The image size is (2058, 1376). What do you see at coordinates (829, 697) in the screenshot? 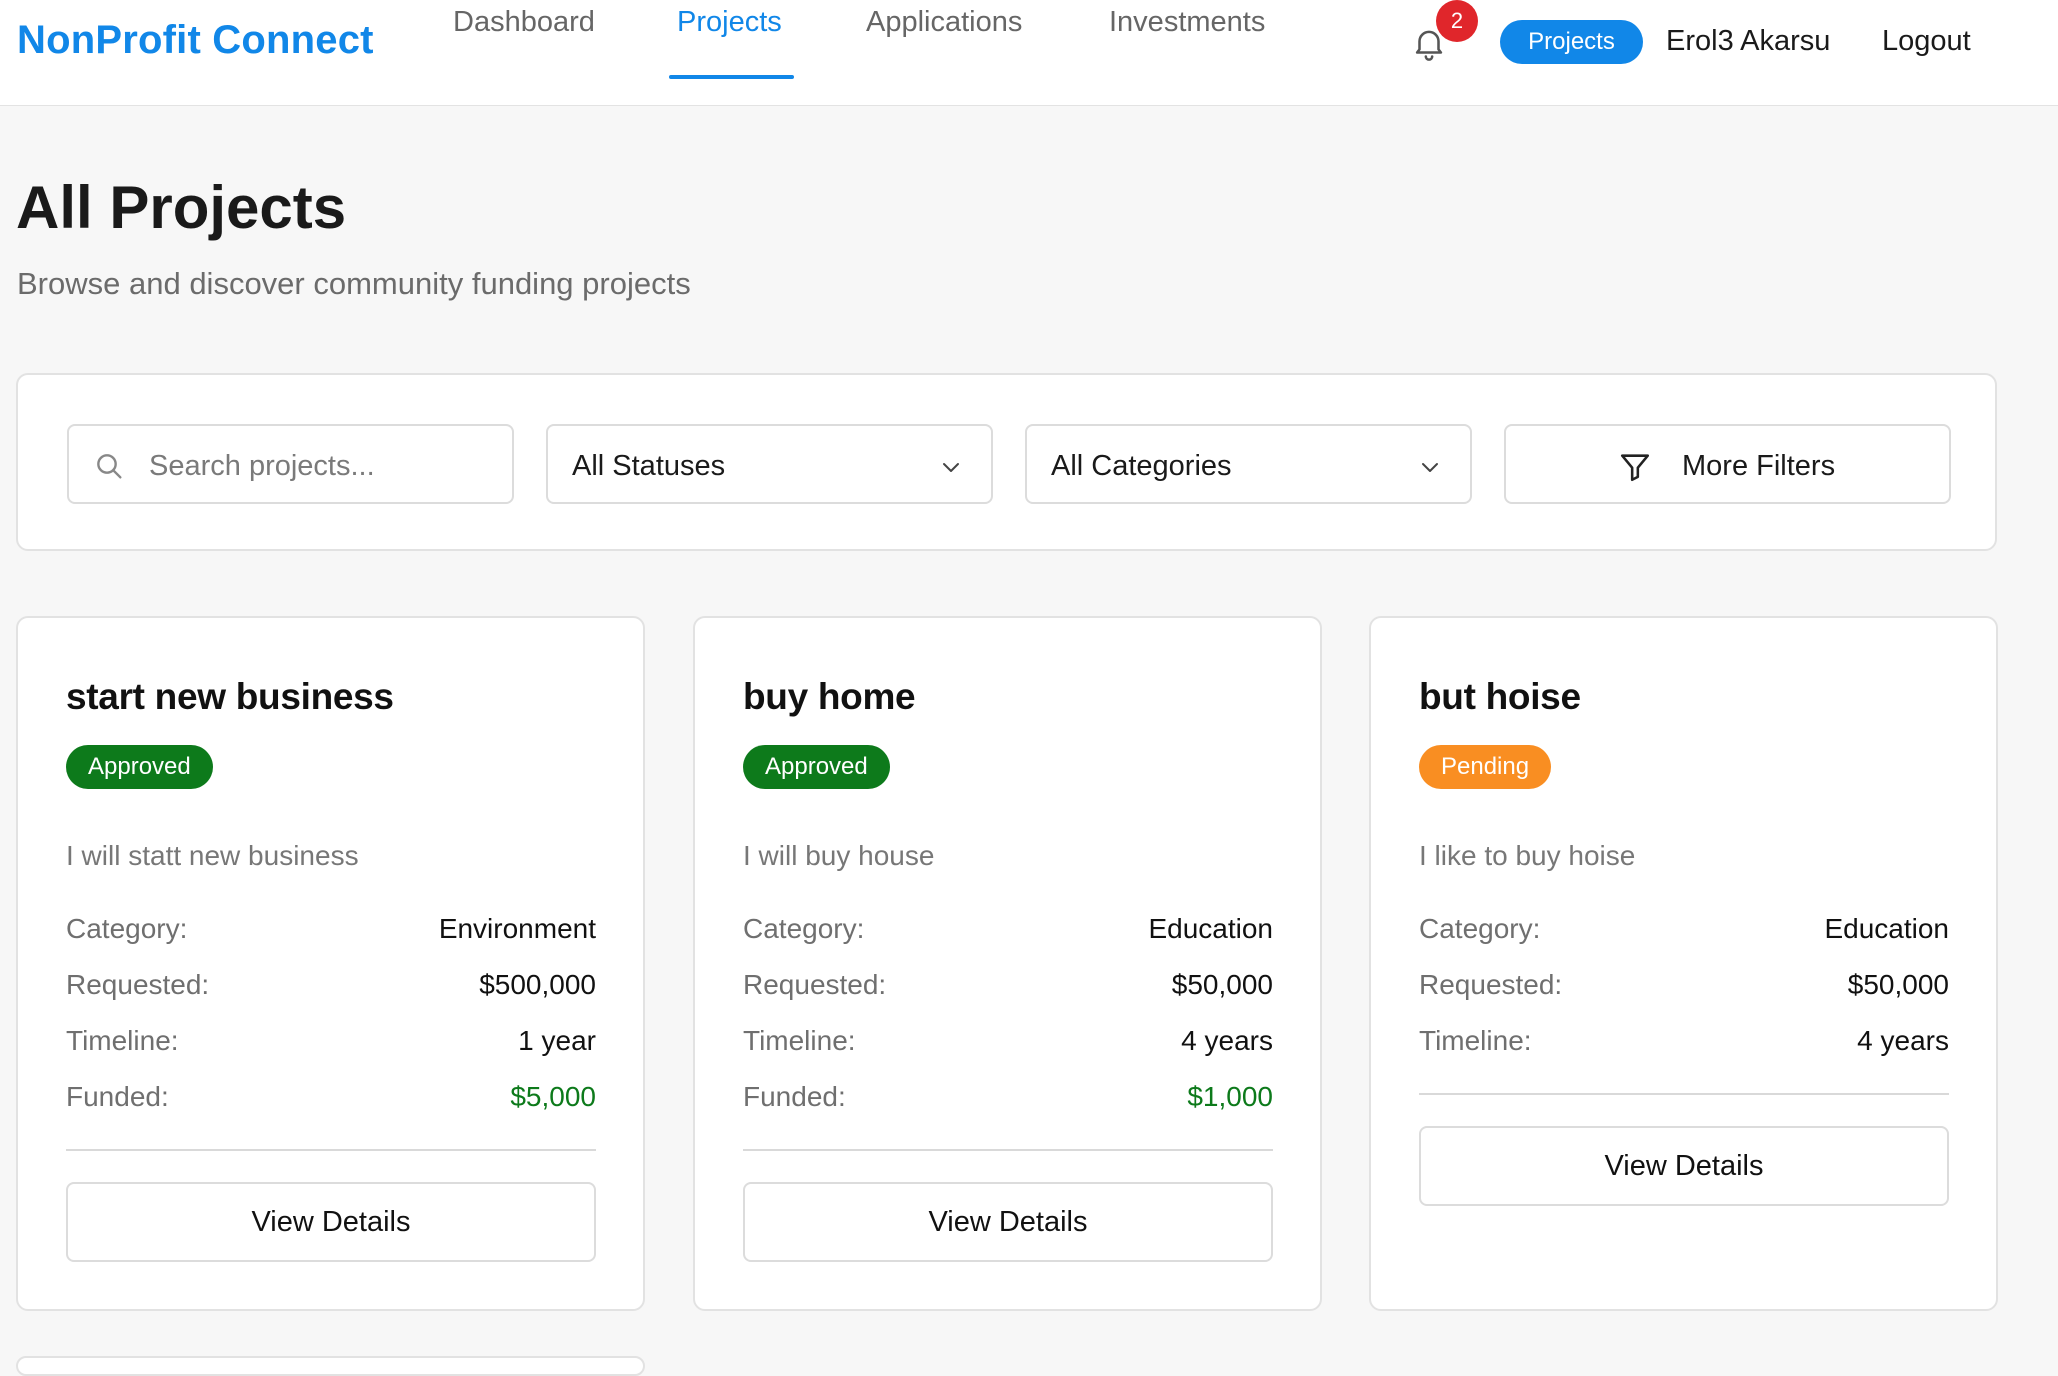
I see `project-title: buy home` at bounding box center [829, 697].